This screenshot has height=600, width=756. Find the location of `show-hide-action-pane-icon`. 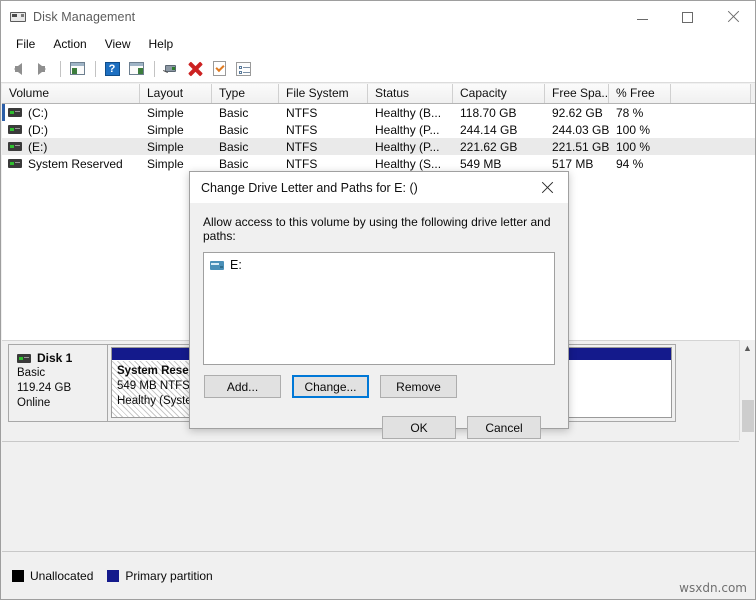

show-hide-action-pane-icon is located at coordinates (136, 69).